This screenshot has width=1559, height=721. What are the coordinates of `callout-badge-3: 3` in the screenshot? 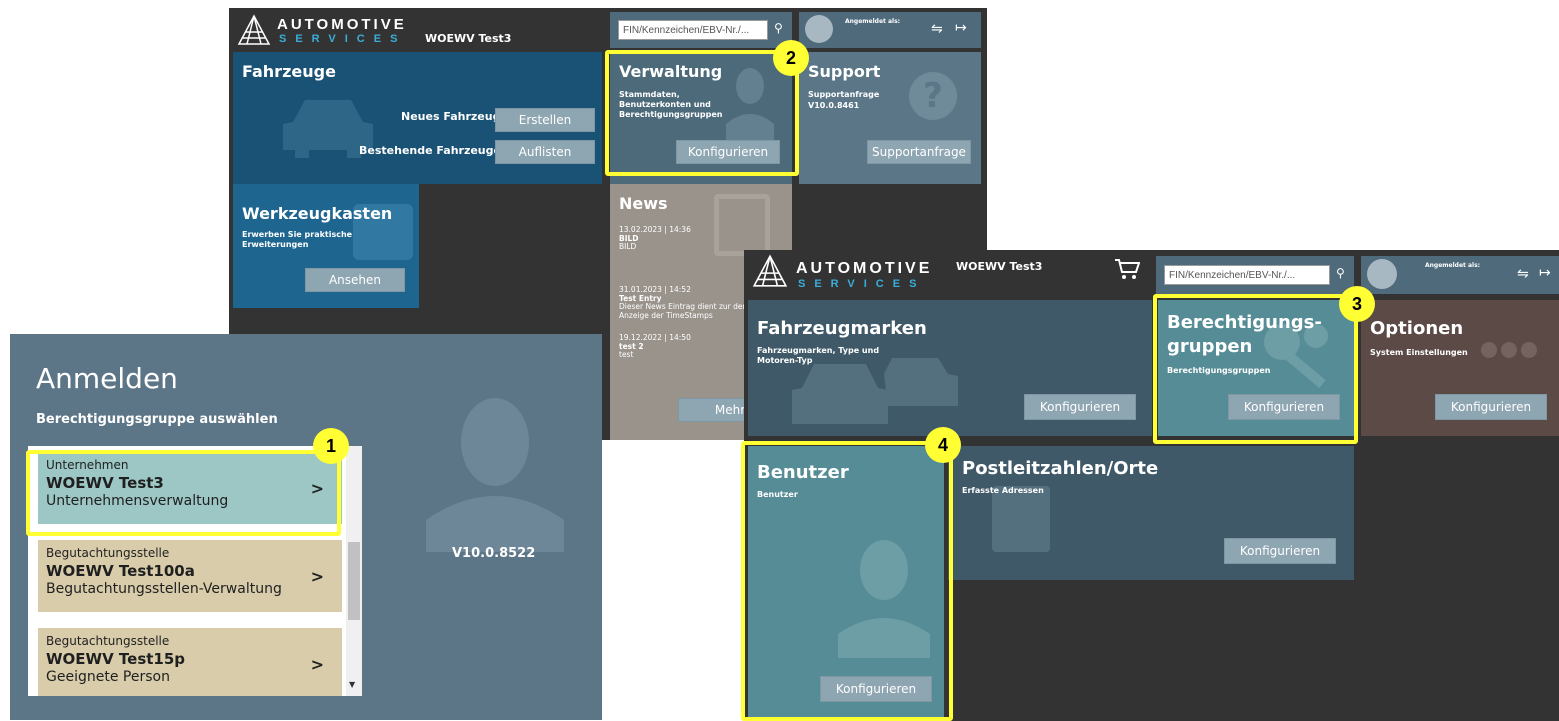 It's located at (1357, 304).